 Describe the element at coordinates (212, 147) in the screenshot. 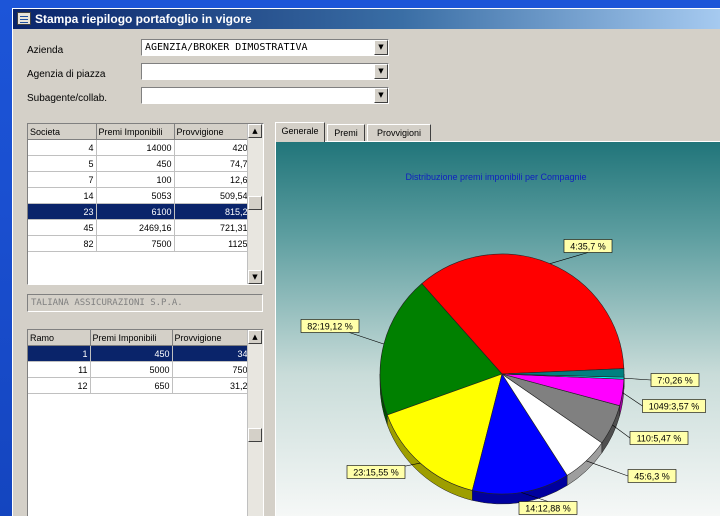

I see `table-cell: 420` at that location.